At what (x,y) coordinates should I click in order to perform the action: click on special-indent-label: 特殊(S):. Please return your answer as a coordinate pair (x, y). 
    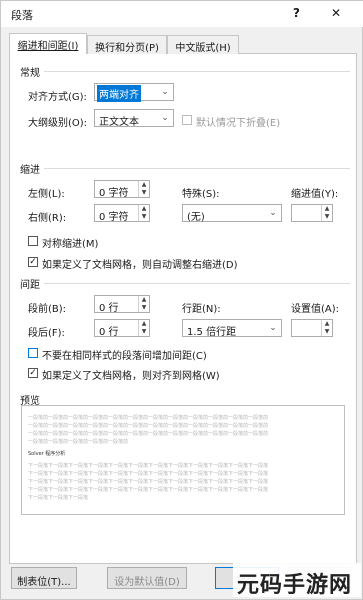
    Looking at the image, I should click on (201, 194).